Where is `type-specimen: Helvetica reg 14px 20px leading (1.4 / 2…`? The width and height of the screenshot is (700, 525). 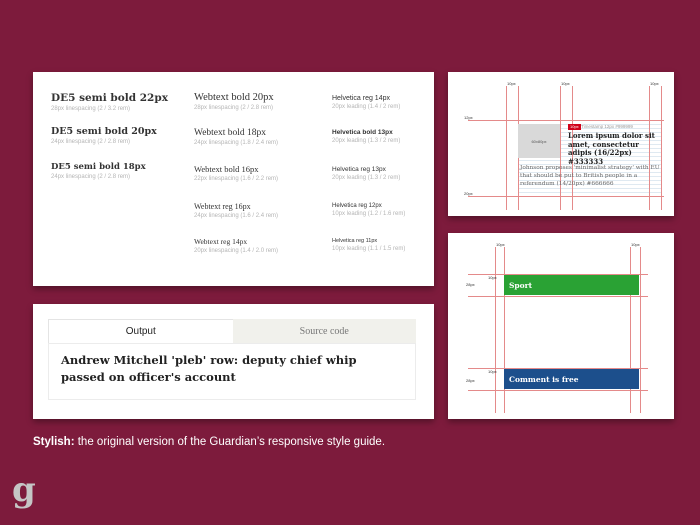
type-specimen: Helvetica reg 14px 20px leading (1.4 / 2… is located at coordinates (366, 102).